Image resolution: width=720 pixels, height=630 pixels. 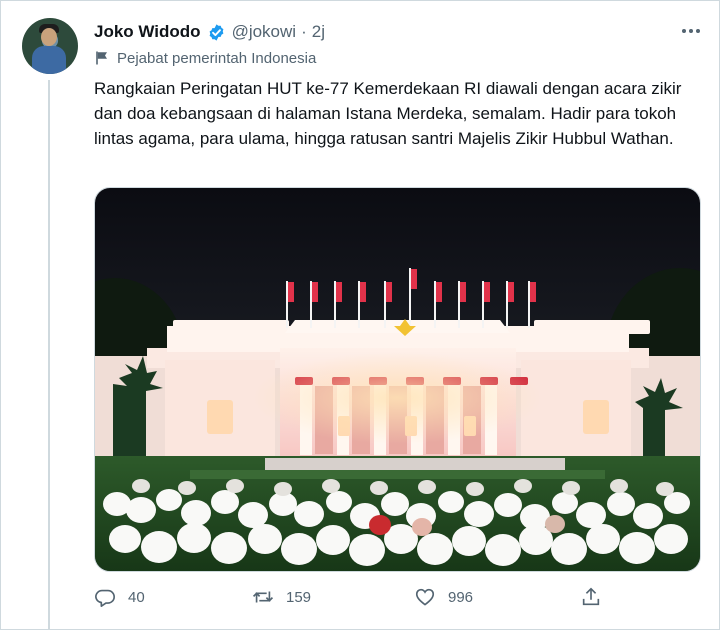 What do you see at coordinates (443, 597) in the screenshot?
I see `like-button: 996` at bounding box center [443, 597].